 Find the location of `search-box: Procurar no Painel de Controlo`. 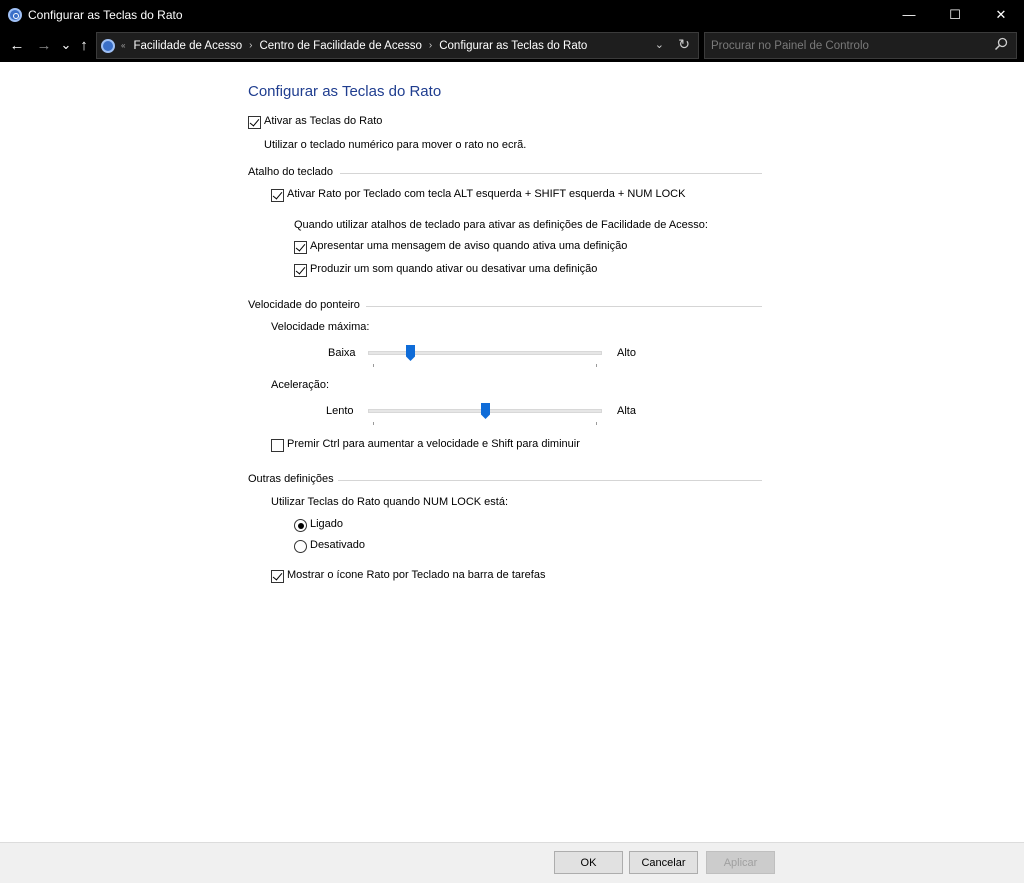

search-box: Procurar no Painel de Controlo is located at coordinates (860, 45).